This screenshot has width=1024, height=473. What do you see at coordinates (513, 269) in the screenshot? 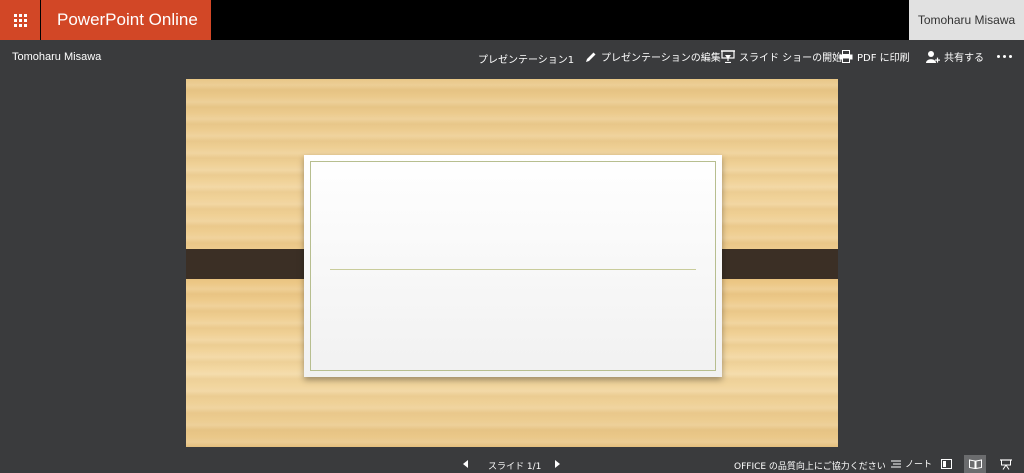
I see `card-divider` at bounding box center [513, 269].